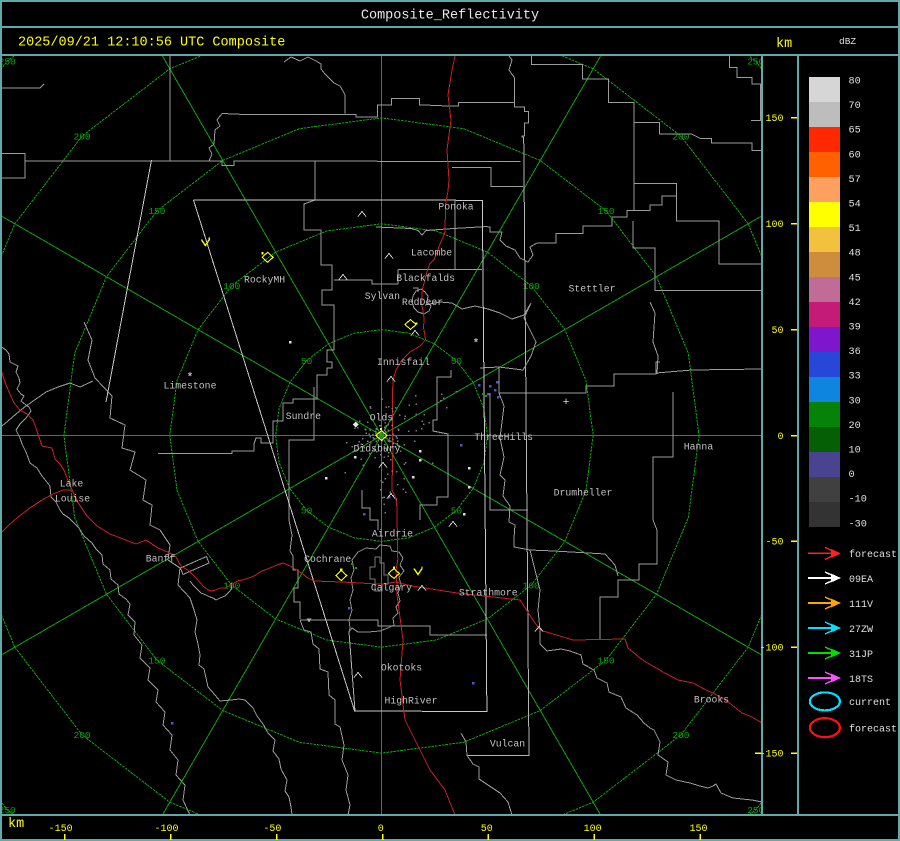 The image size is (900, 841). I want to click on svg-text: Airdrie, so click(392, 534).